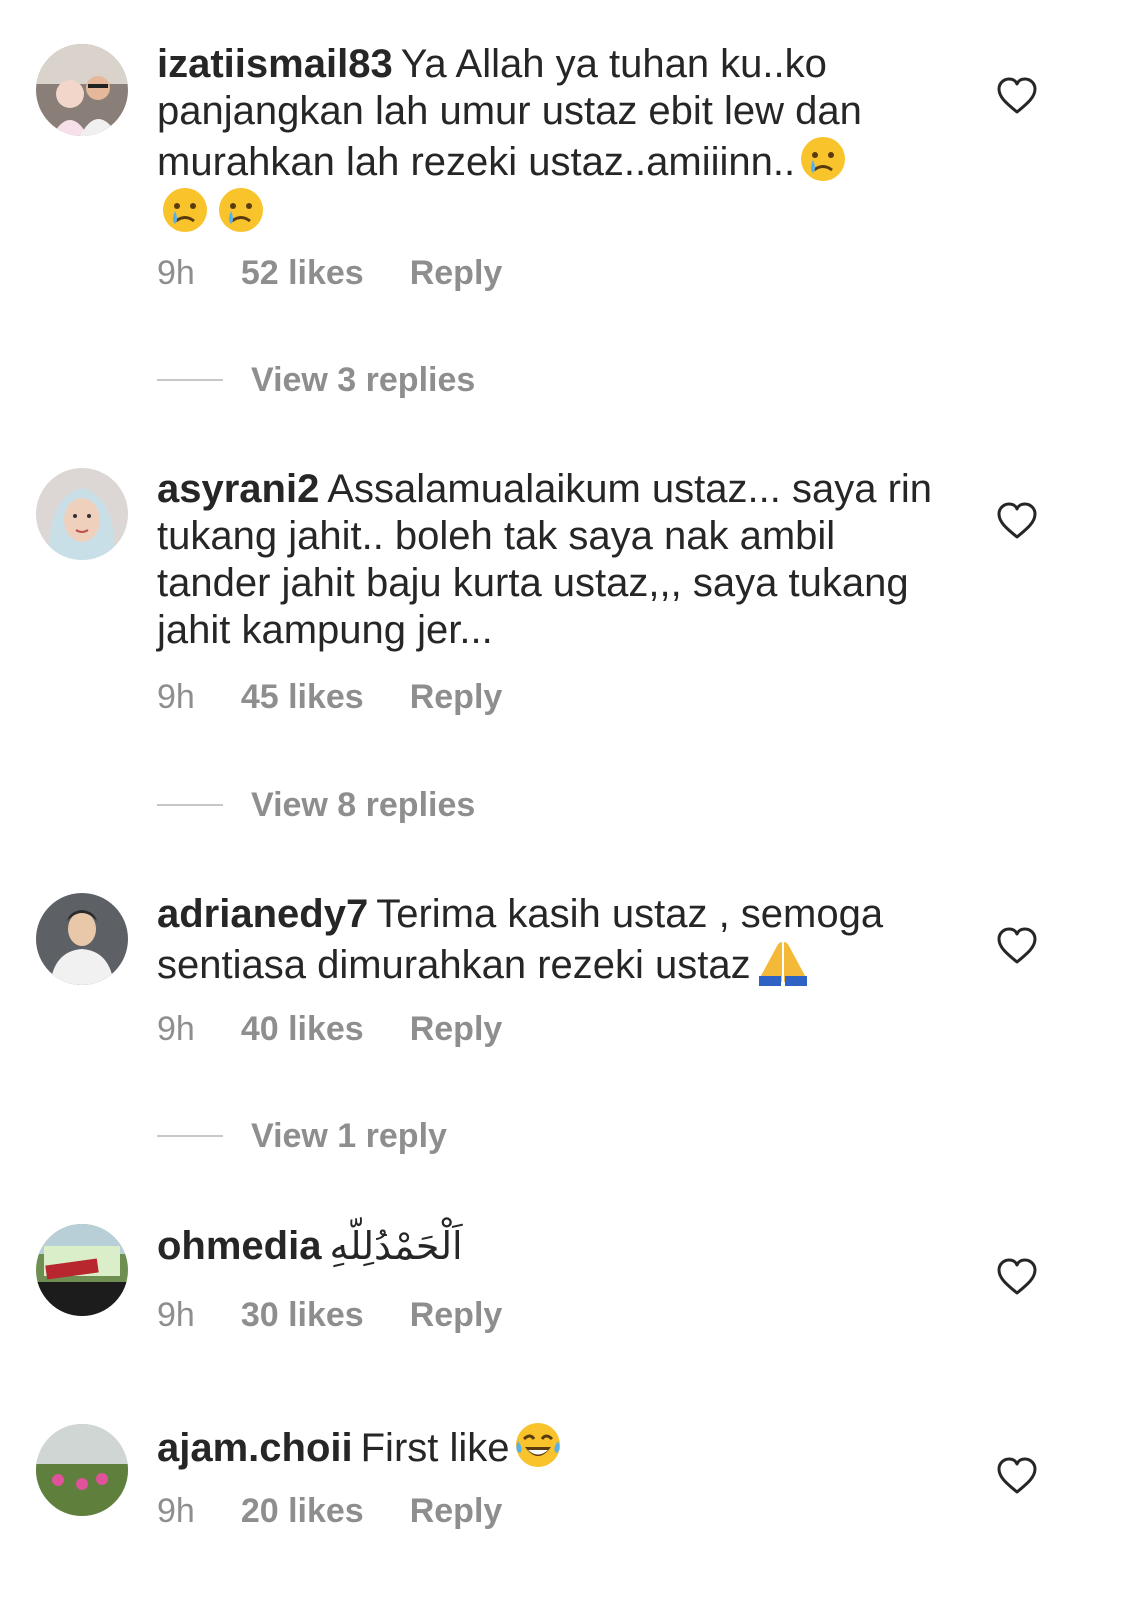  Describe the element at coordinates (239, 1246) in the screenshot. I see `comment-username: ohmedia` at that location.